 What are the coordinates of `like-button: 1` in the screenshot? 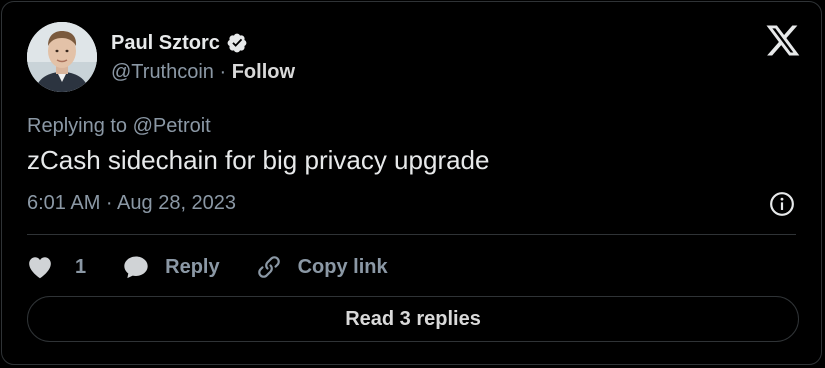 It's located at (56, 267).